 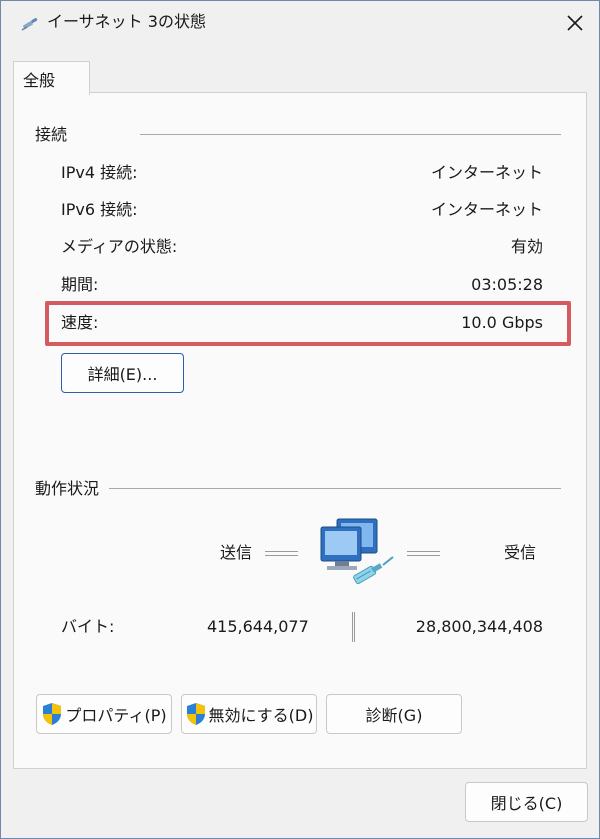 I want to click on connection-divider, so click(x=350, y=134).